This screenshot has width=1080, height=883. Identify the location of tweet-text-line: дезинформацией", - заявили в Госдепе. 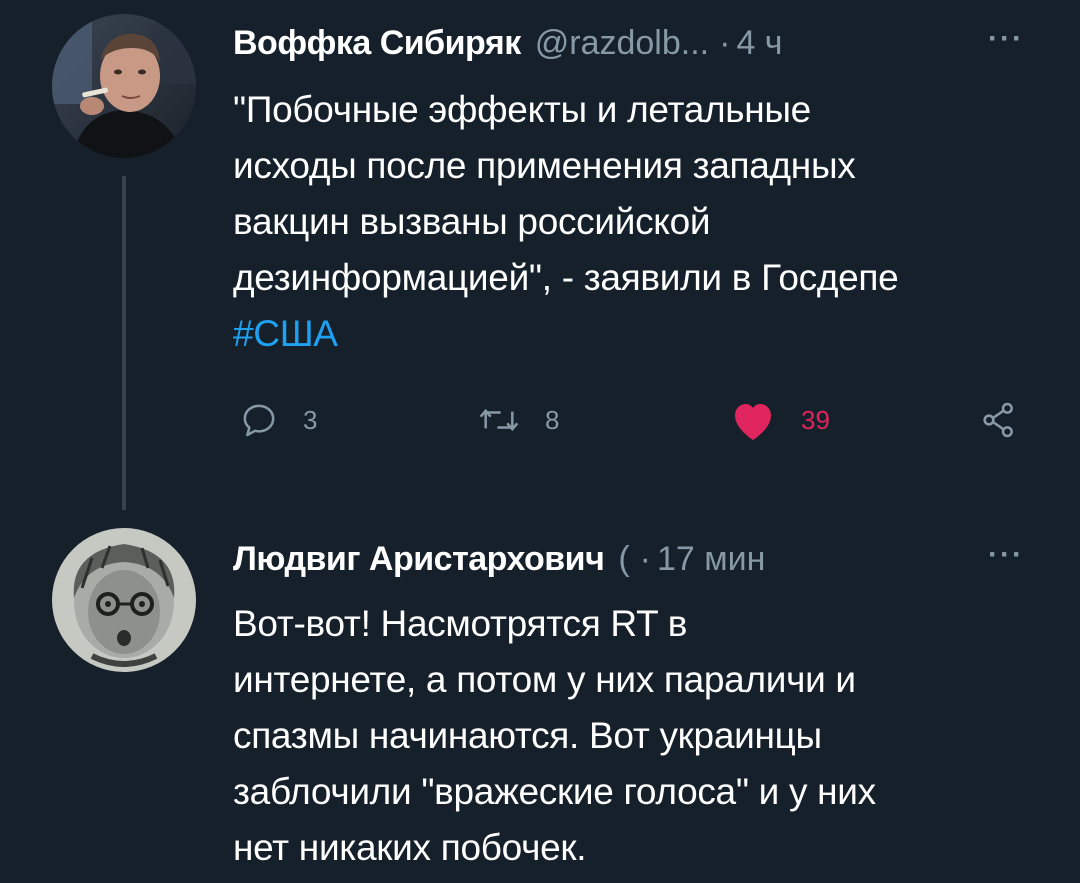
(566, 277).